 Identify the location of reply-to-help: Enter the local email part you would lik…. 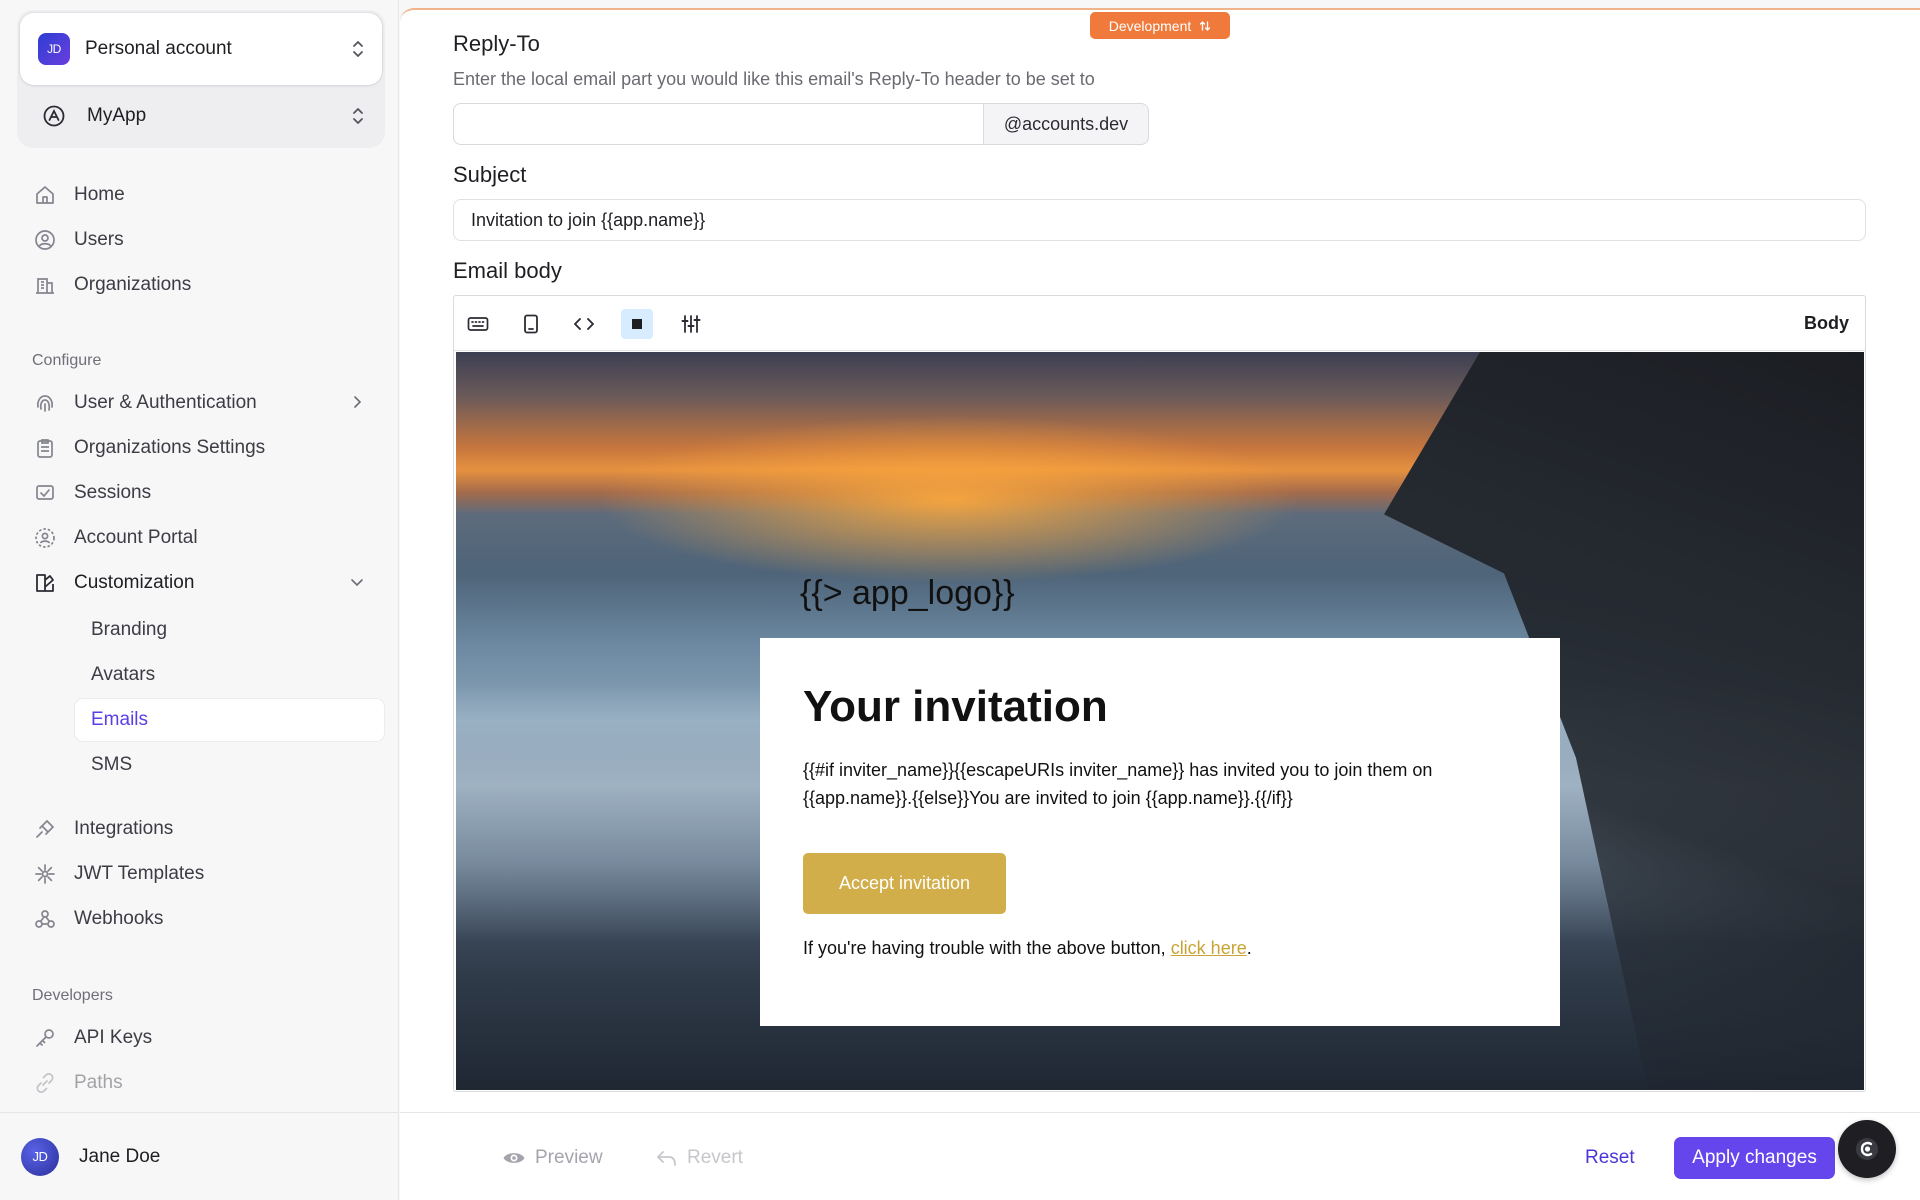
(774, 79).